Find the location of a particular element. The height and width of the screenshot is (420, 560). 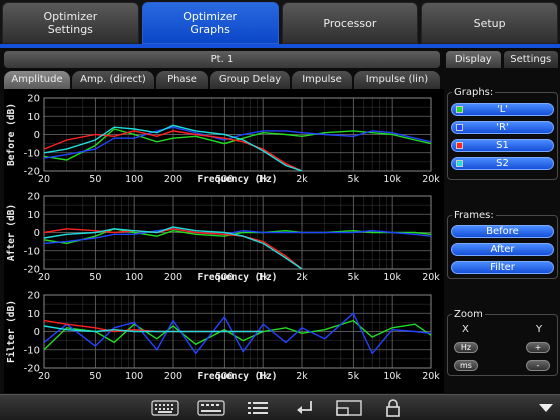

tab-setup: Setup is located at coordinates (489, 23).